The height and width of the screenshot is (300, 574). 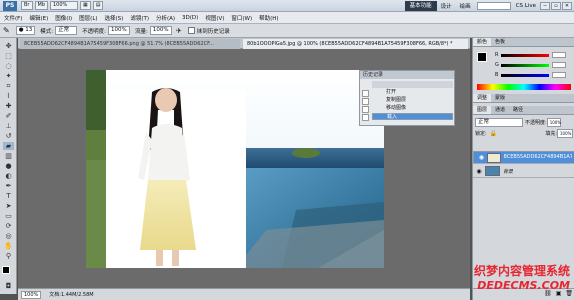 What do you see at coordinates (526, 6) in the screenshot?
I see `cs-live-button: CS Live` at bounding box center [526, 6].